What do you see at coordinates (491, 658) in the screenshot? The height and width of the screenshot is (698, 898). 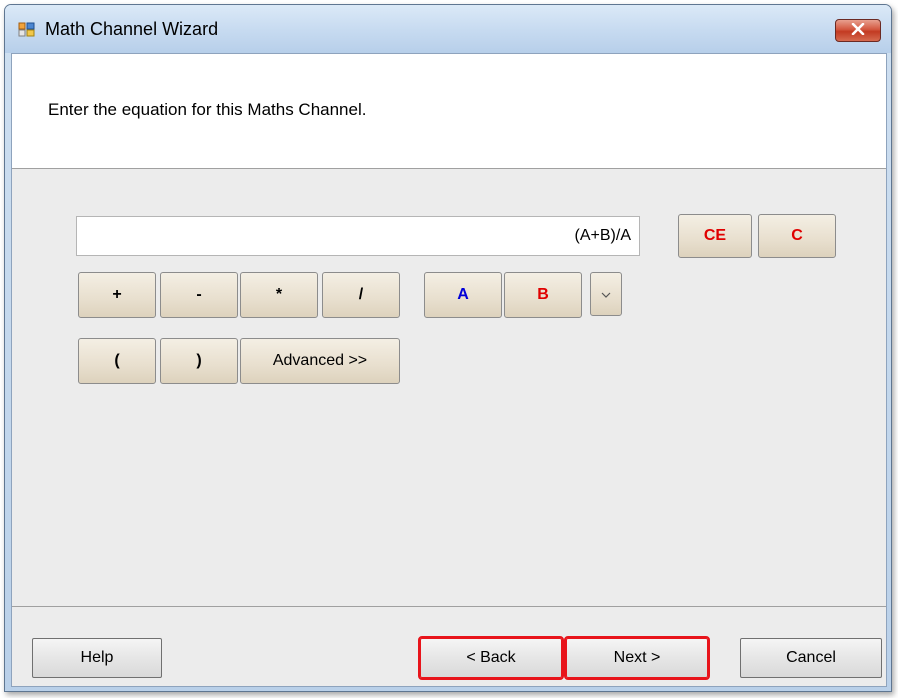 I see `back-button: < Back` at bounding box center [491, 658].